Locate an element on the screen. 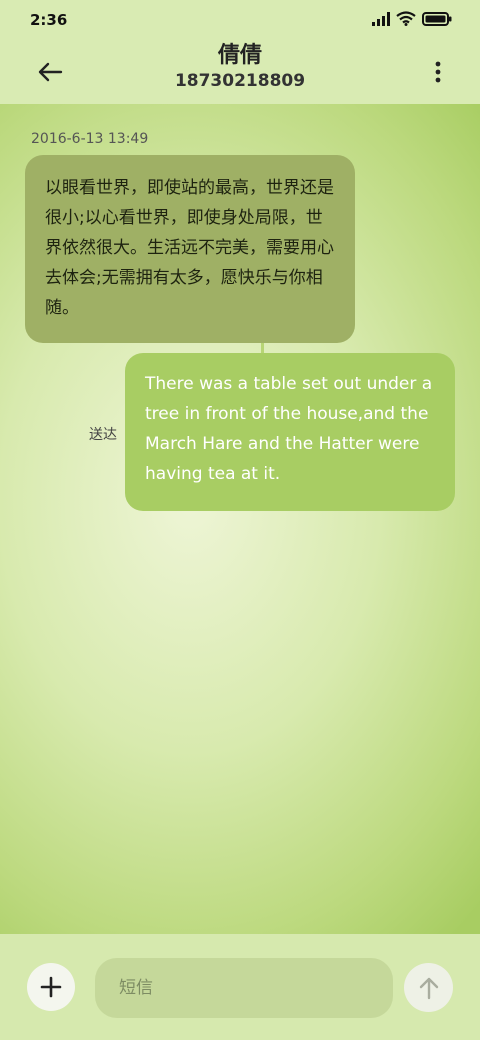  status-icons is located at coordinates (412, 20).